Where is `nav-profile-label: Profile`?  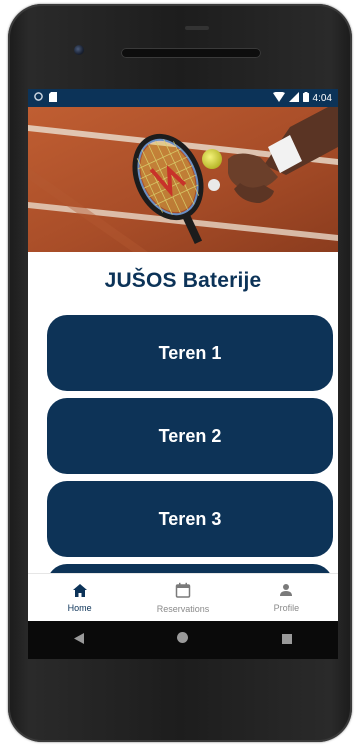
nav-profile-label: Profile is located at coordinates (286, 608).